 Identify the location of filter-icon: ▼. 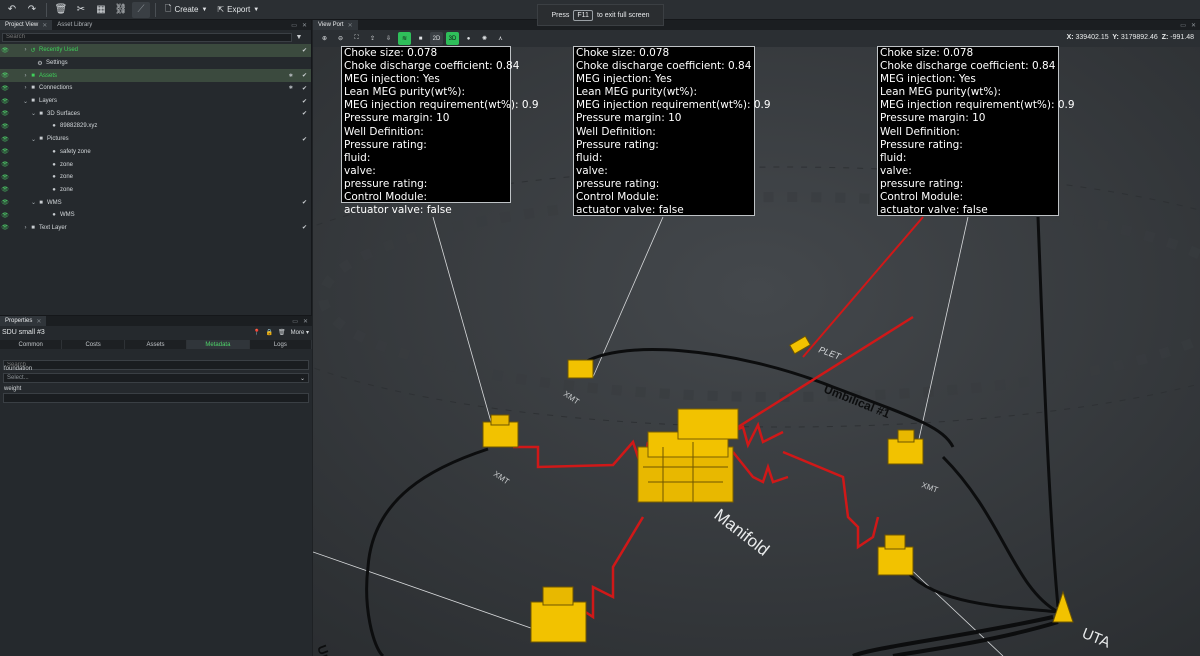
(299, 37).